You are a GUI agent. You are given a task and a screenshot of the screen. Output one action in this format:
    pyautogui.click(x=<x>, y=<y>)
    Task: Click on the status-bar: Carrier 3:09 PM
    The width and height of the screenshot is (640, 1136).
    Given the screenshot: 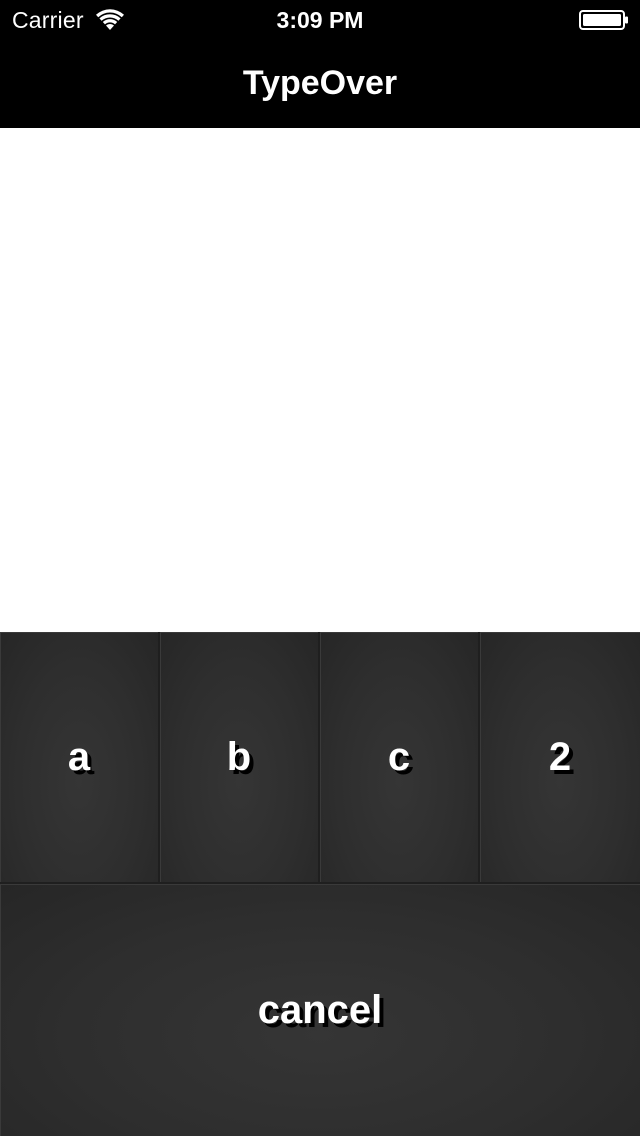 What is the action you would take?
    pyautogui.click(x=320, y=20)
    